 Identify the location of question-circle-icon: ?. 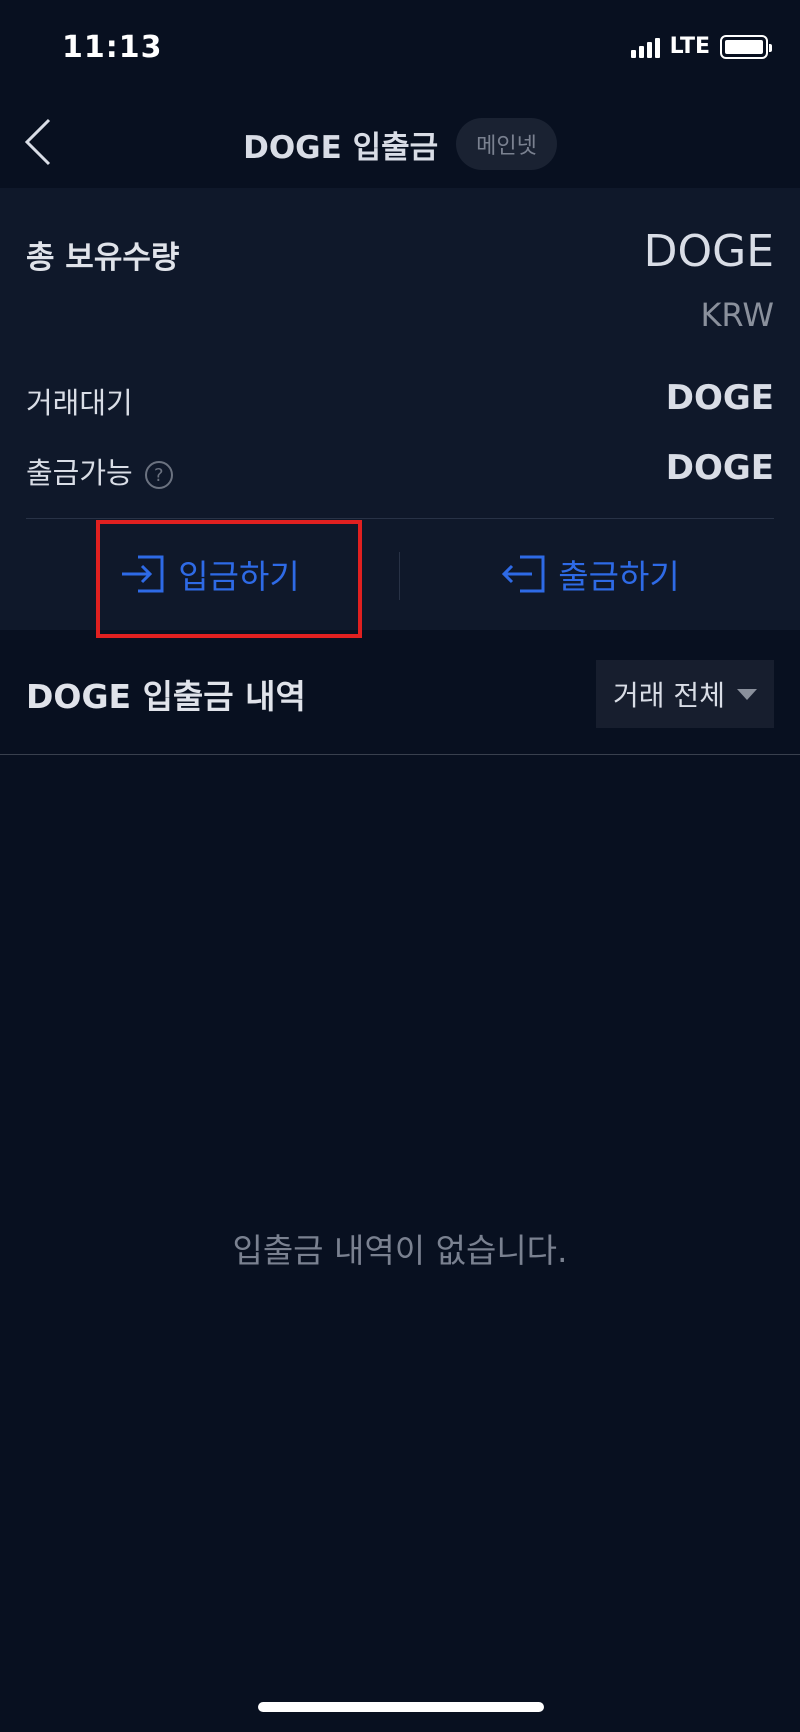
(158, 475).